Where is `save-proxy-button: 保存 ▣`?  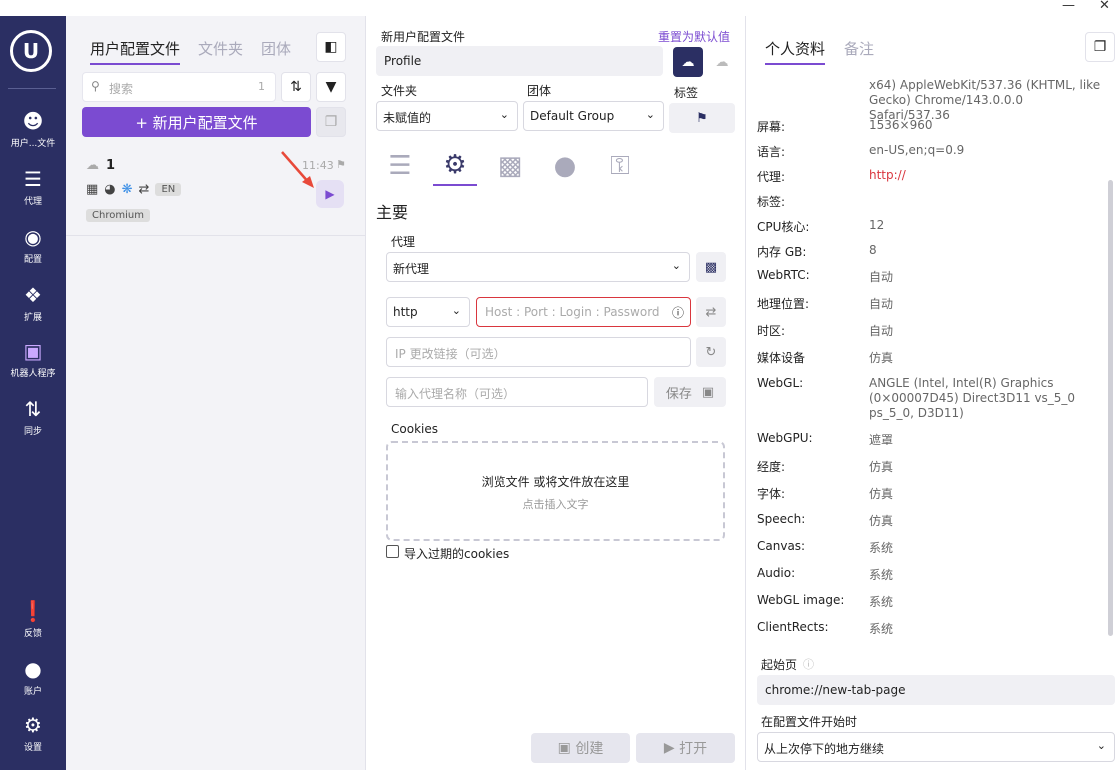
save-proxy-button: 保存 ▣ is located at coordinates (690, 392).